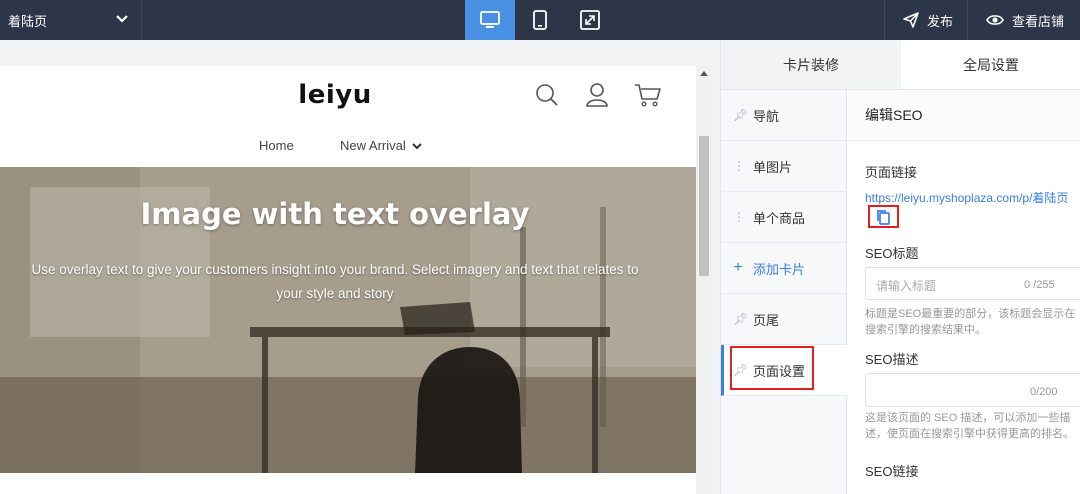 Image resolution: width=1080 pixels, height=494 pixels. I want to click on sidebar-item-label: 单图片, so click(773, 167).